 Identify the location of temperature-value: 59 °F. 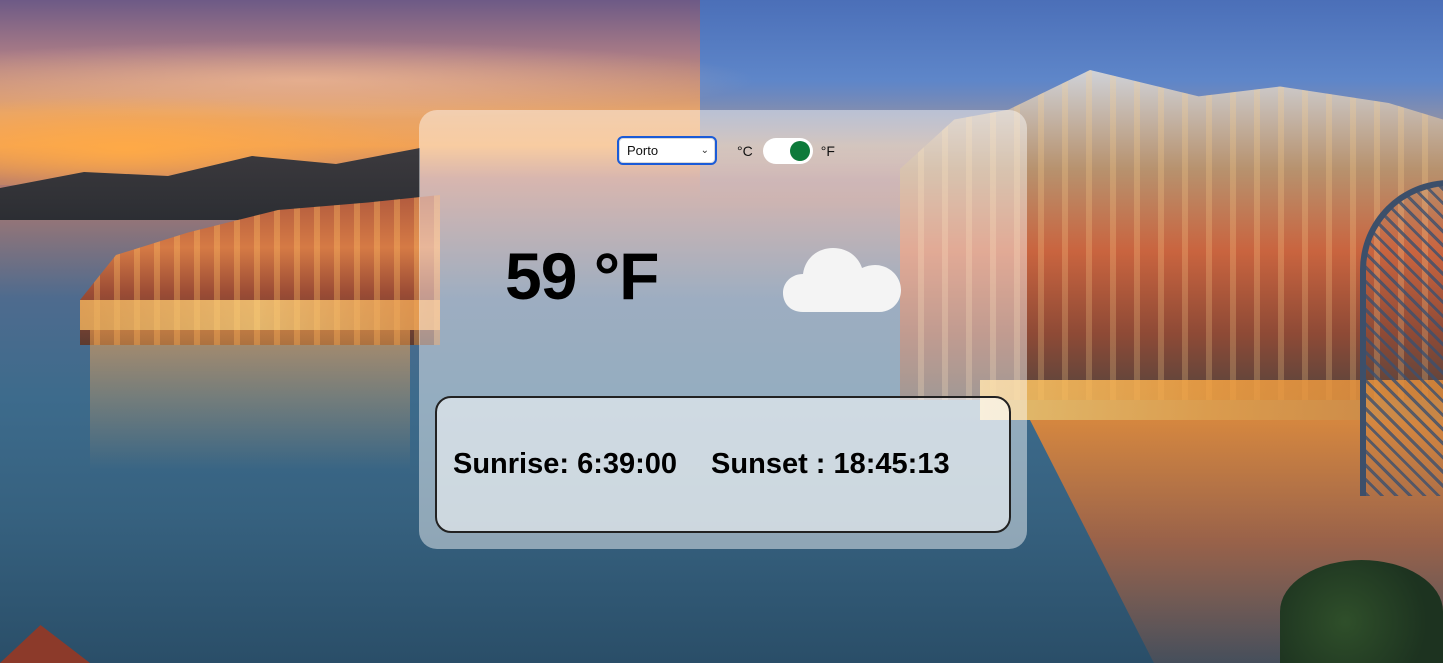
(582, 276).